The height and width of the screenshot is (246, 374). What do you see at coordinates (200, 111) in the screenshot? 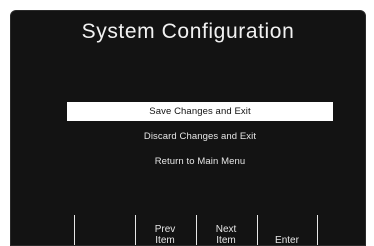
I see `menu-item-save-exit: Save Changes and Exit` at bounding box center [200, 111].